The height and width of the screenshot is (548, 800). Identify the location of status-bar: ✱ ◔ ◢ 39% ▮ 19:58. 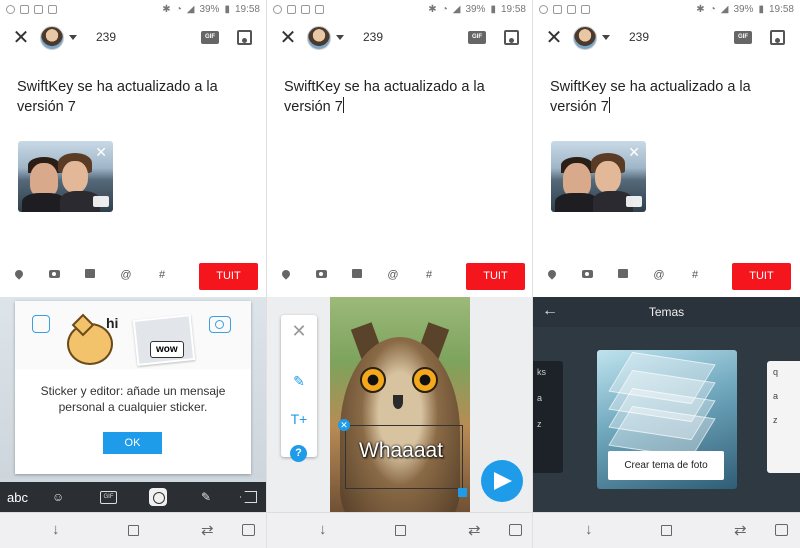
(666, 9).